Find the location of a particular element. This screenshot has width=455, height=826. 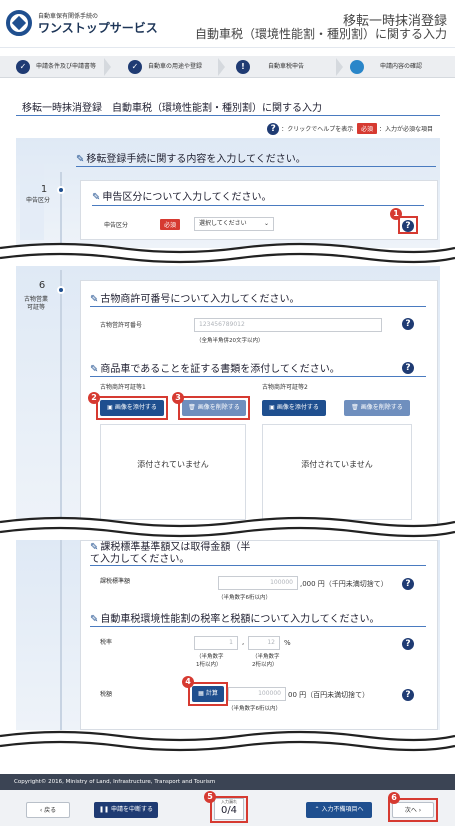

antique-number-label: 古物営許可番号 is located at coordinates (121, 325).